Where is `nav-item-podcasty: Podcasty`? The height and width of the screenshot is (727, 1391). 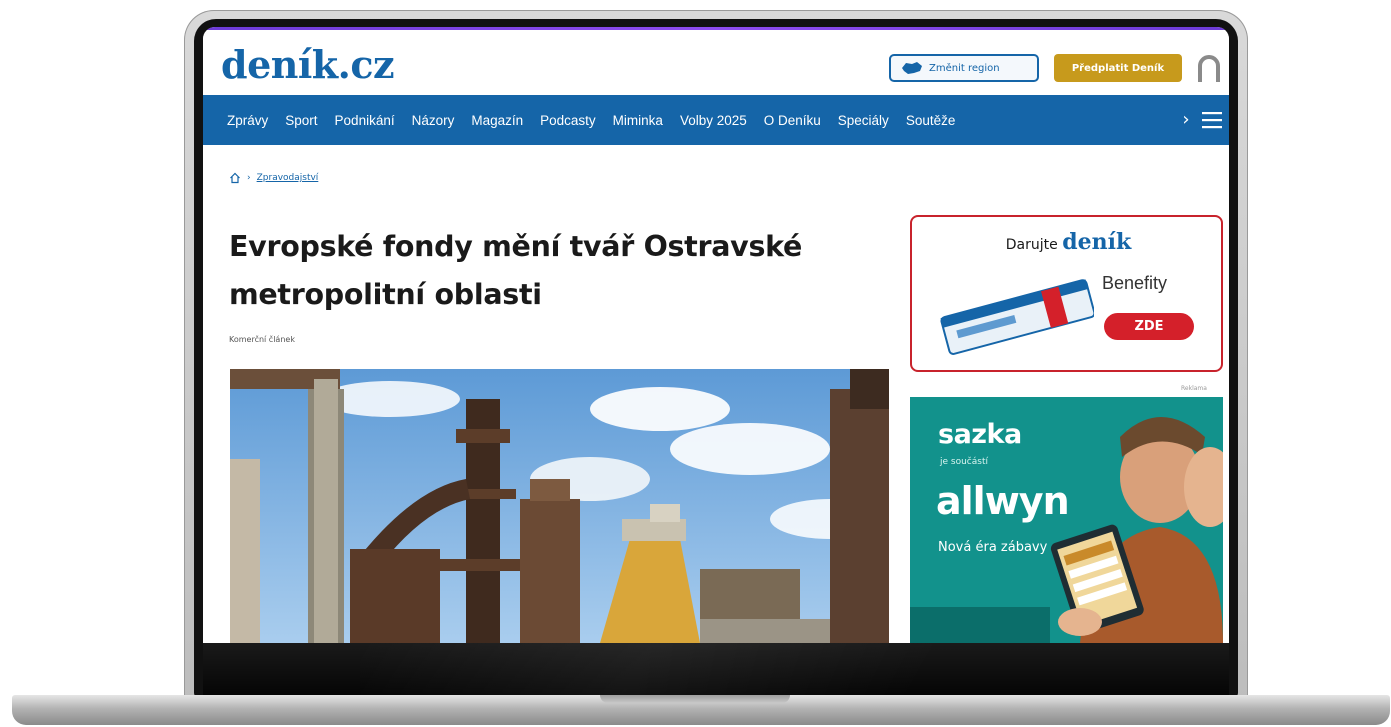
nav-item-podcasty: Podcasty is located at coordinates (568, 120).